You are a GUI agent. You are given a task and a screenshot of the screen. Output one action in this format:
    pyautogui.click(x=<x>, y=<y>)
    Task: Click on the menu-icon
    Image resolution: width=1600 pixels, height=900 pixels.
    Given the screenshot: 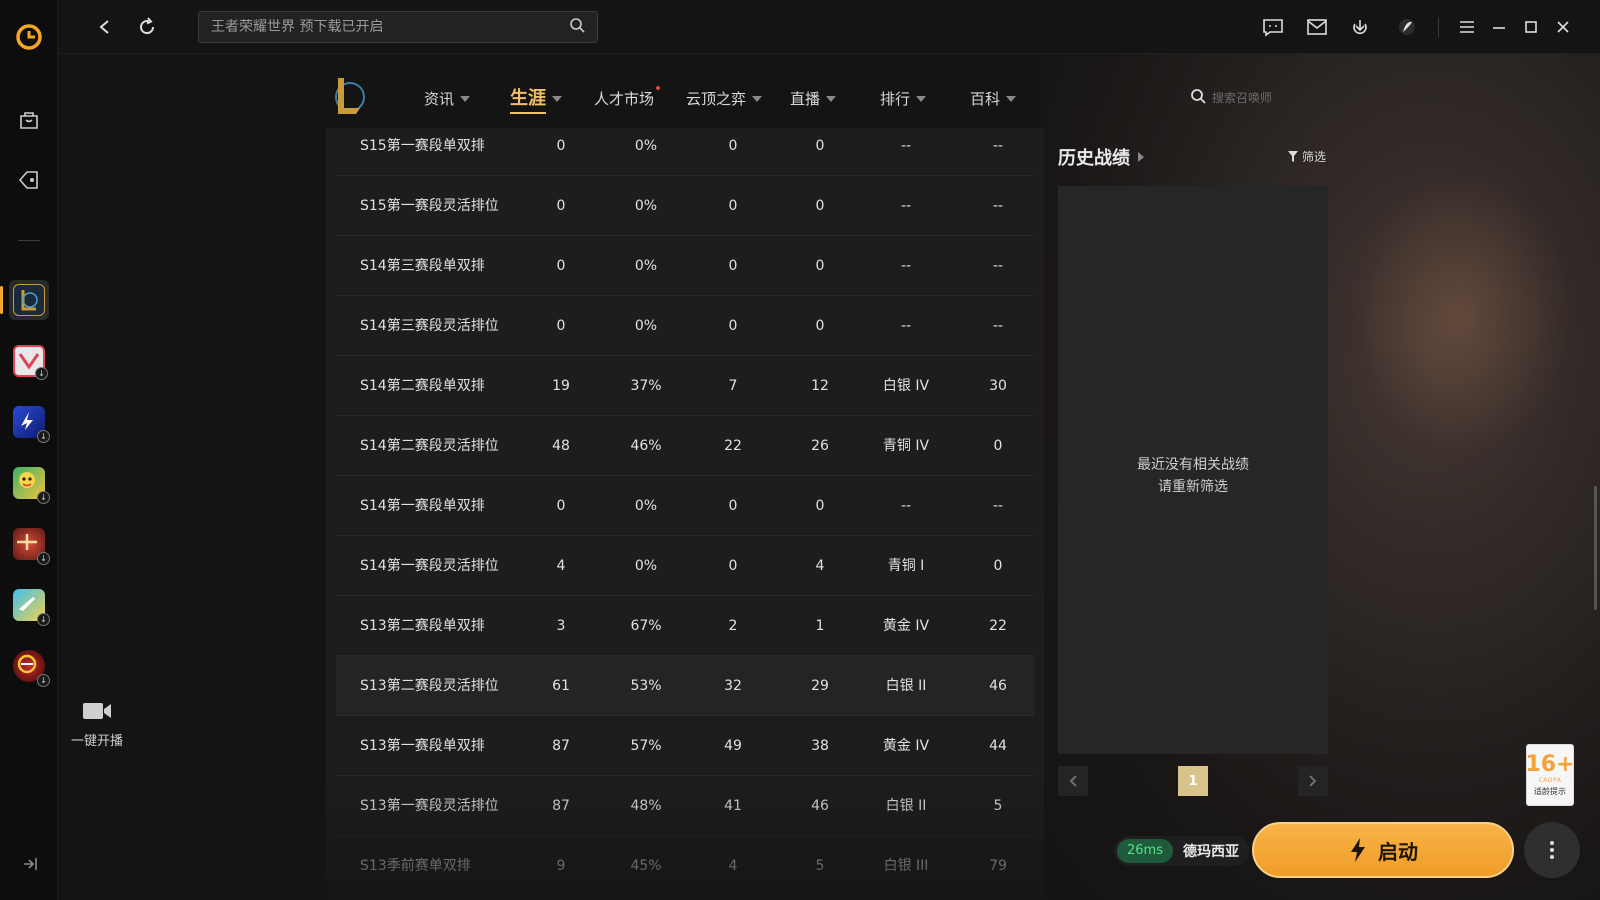 What is the action you would take?
    pyautogui.click(x=1467, y=27)
    